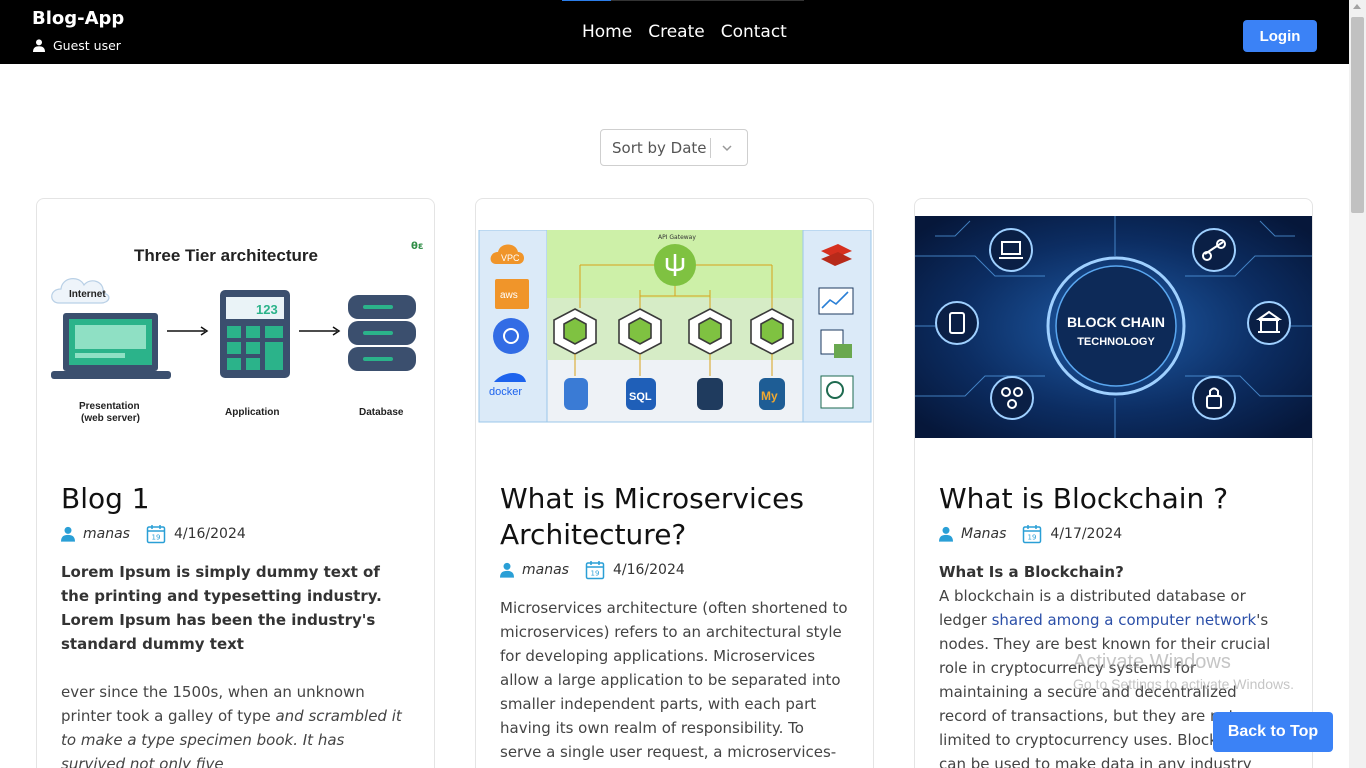 Image resolution: width=1366 pixels, height=768 pixels. What do you see at coordinates (984, 534) in the screenshot?
I see `author-name: Manas` at bounding box center [984, 534].